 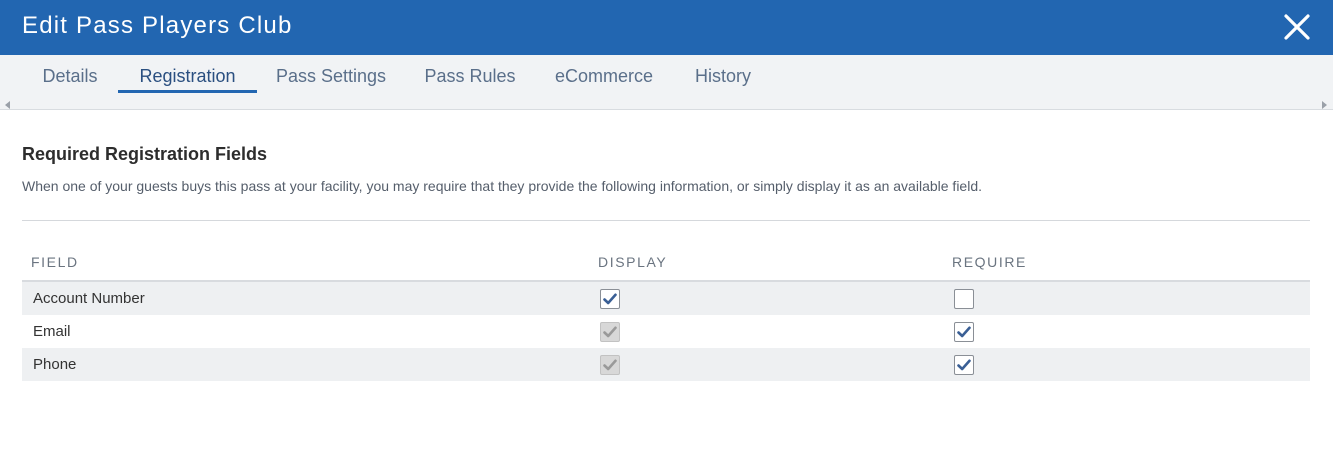 What do you see at coordinates (633, 262) in the screenshot?
I see `column-header-display: DISPLAY` at bounding box center [633, 262].